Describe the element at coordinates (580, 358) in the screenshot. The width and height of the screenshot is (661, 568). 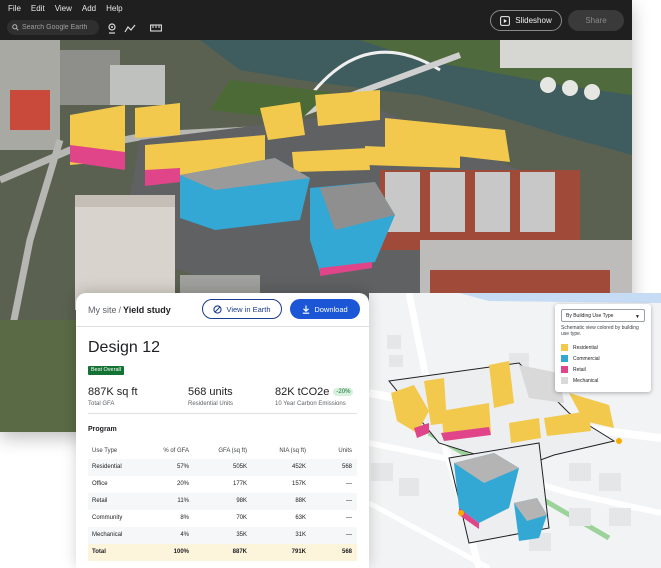
I see `legend-item-commercial: Commercial` at that location.